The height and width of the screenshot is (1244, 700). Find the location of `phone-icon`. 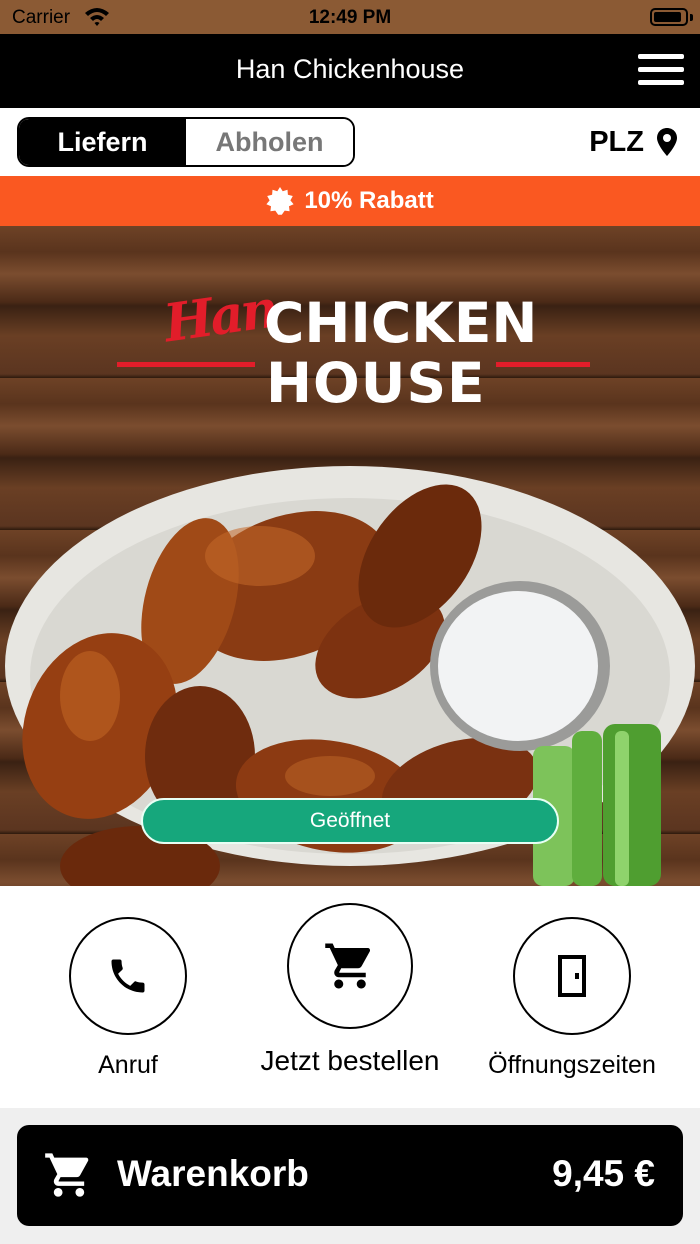

phone-icon is located at coordinates (128, 976).